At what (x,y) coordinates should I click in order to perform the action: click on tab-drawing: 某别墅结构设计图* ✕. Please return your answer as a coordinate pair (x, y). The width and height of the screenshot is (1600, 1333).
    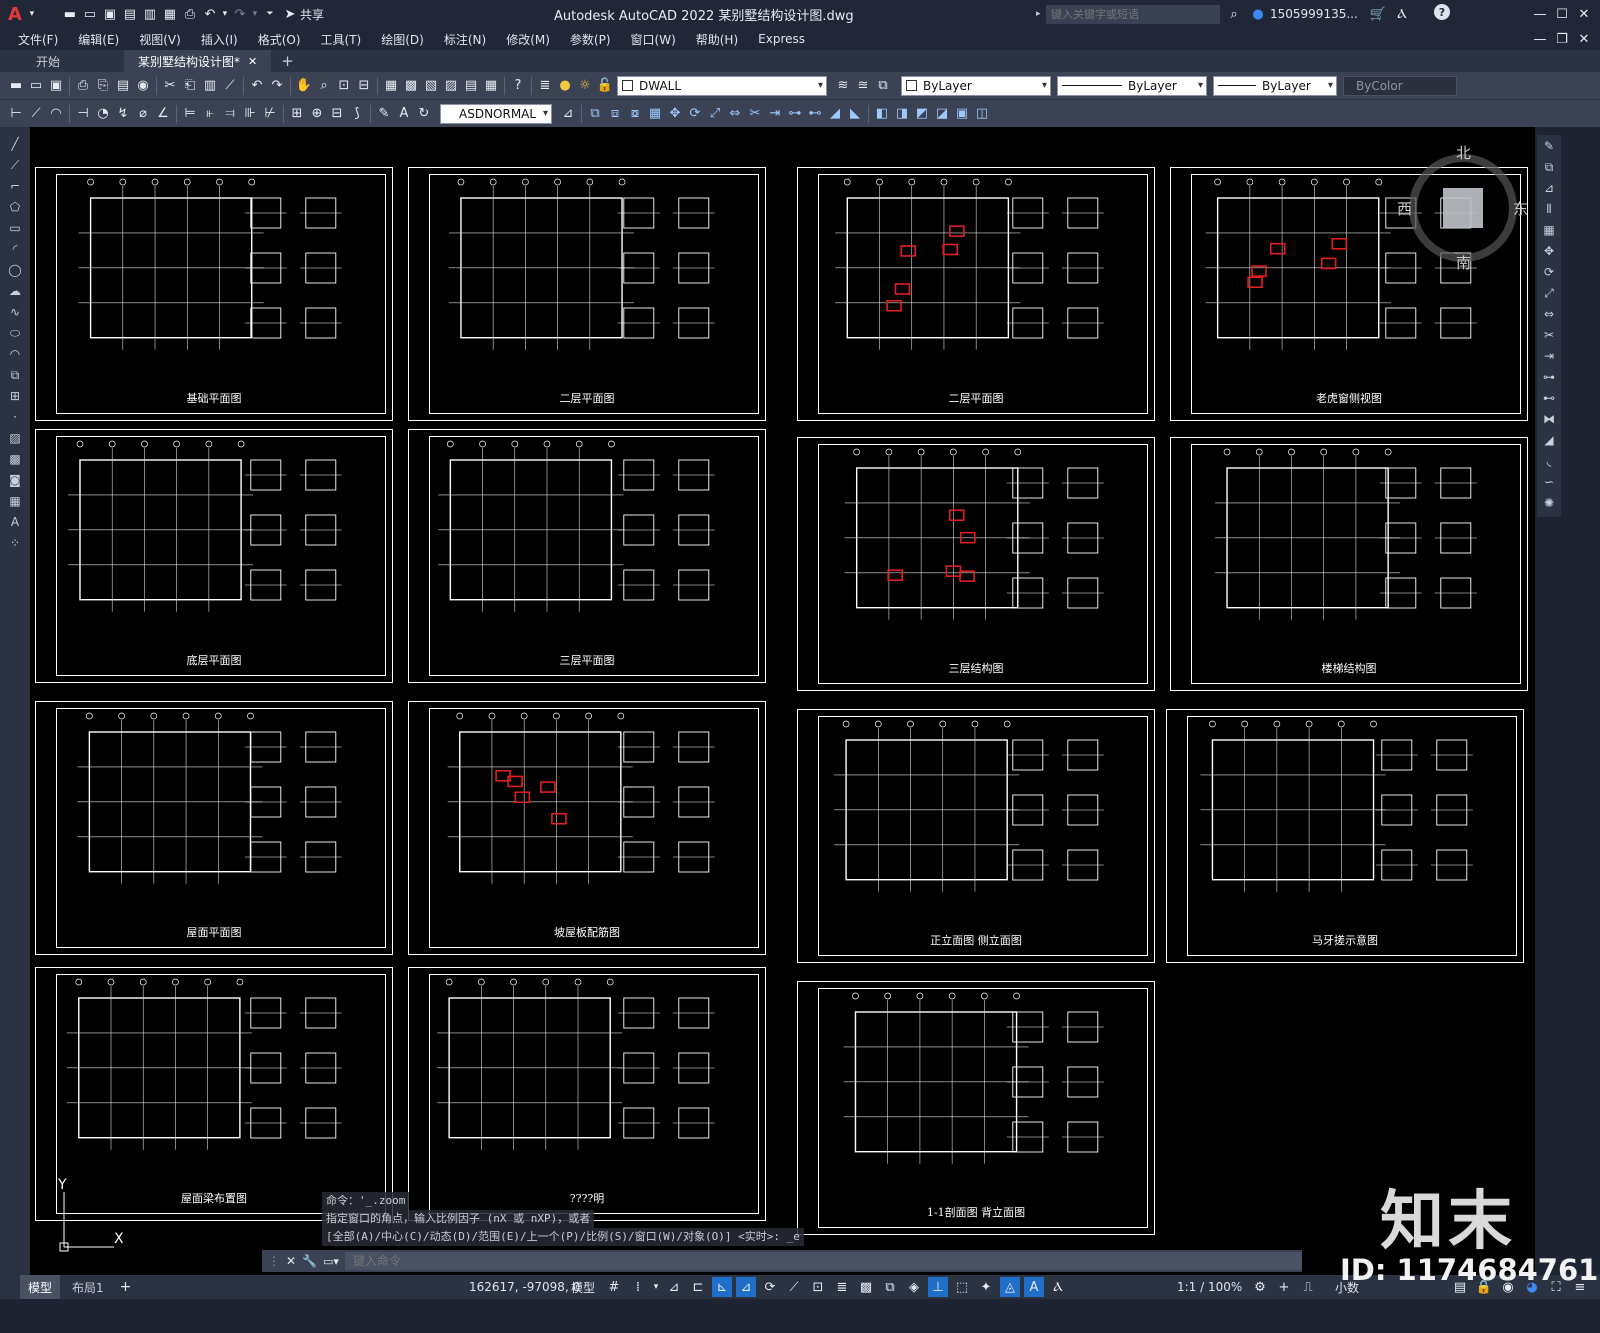
    Looking at the image, I should click on (198, 61).